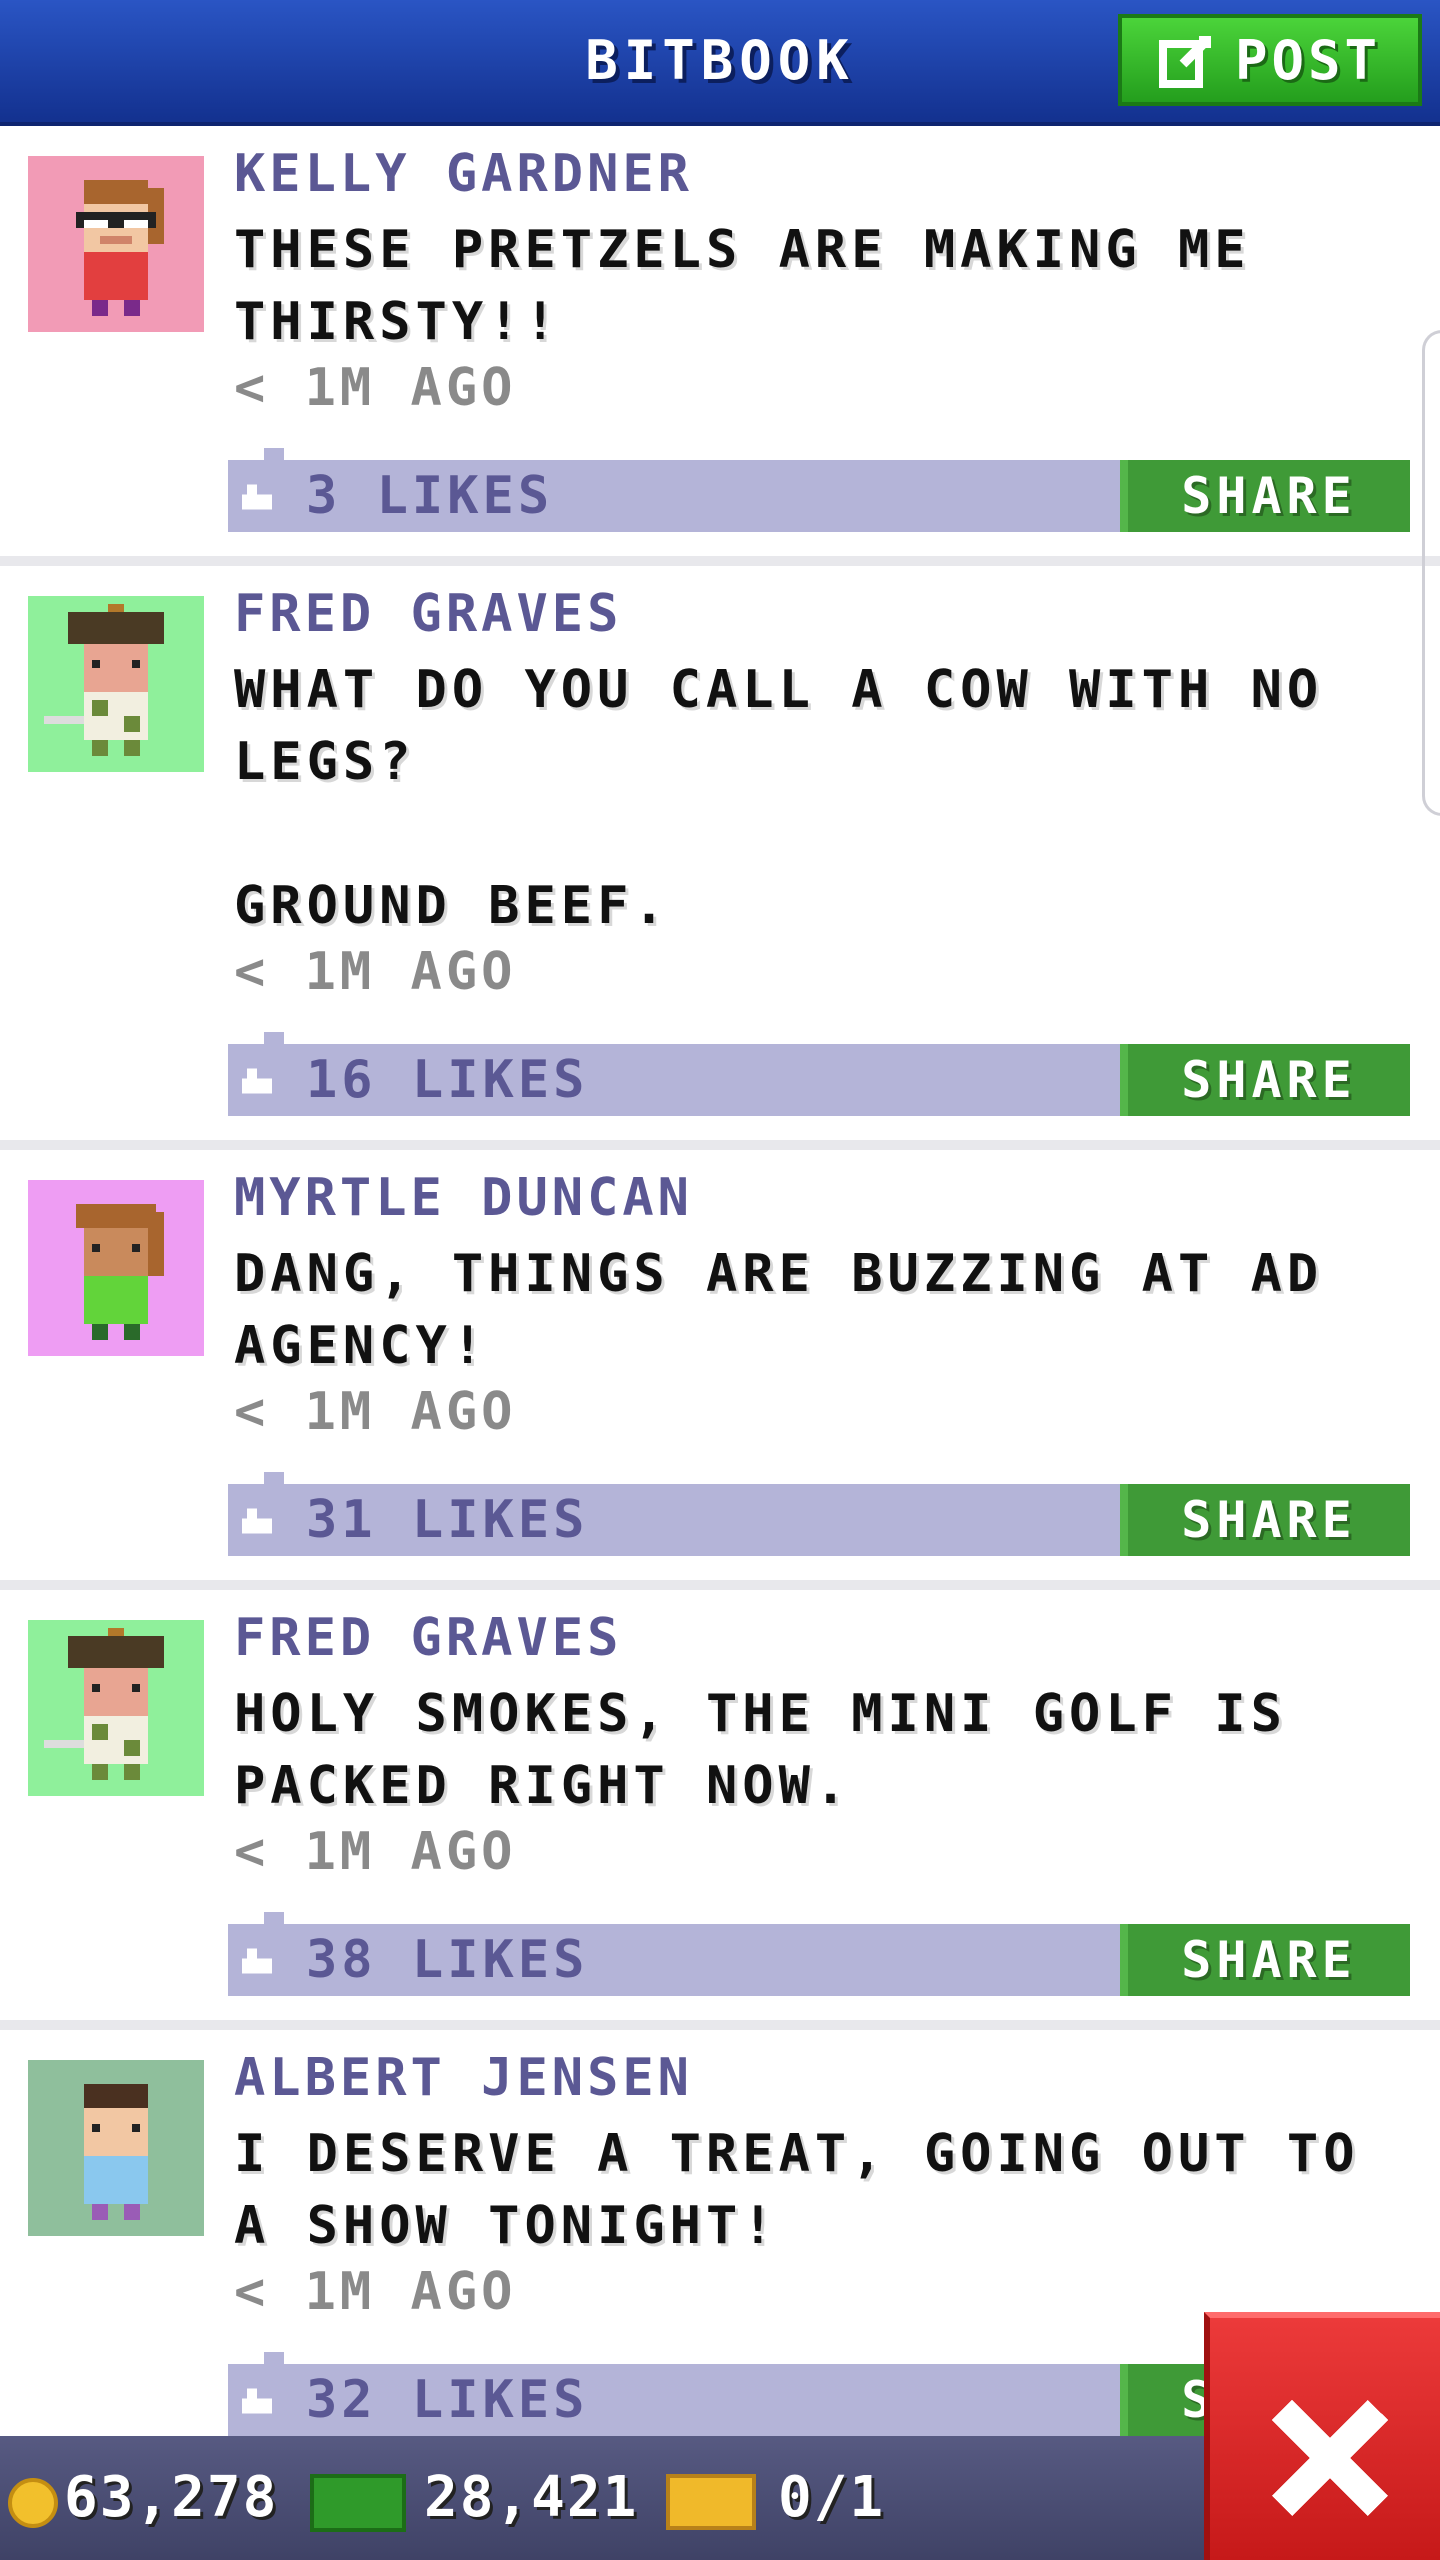 The image size is (1440, 2560). Describe the element at coordinates (447, 2400) in the screenshot. I see `likes-count: 32 LIKES` at that location.